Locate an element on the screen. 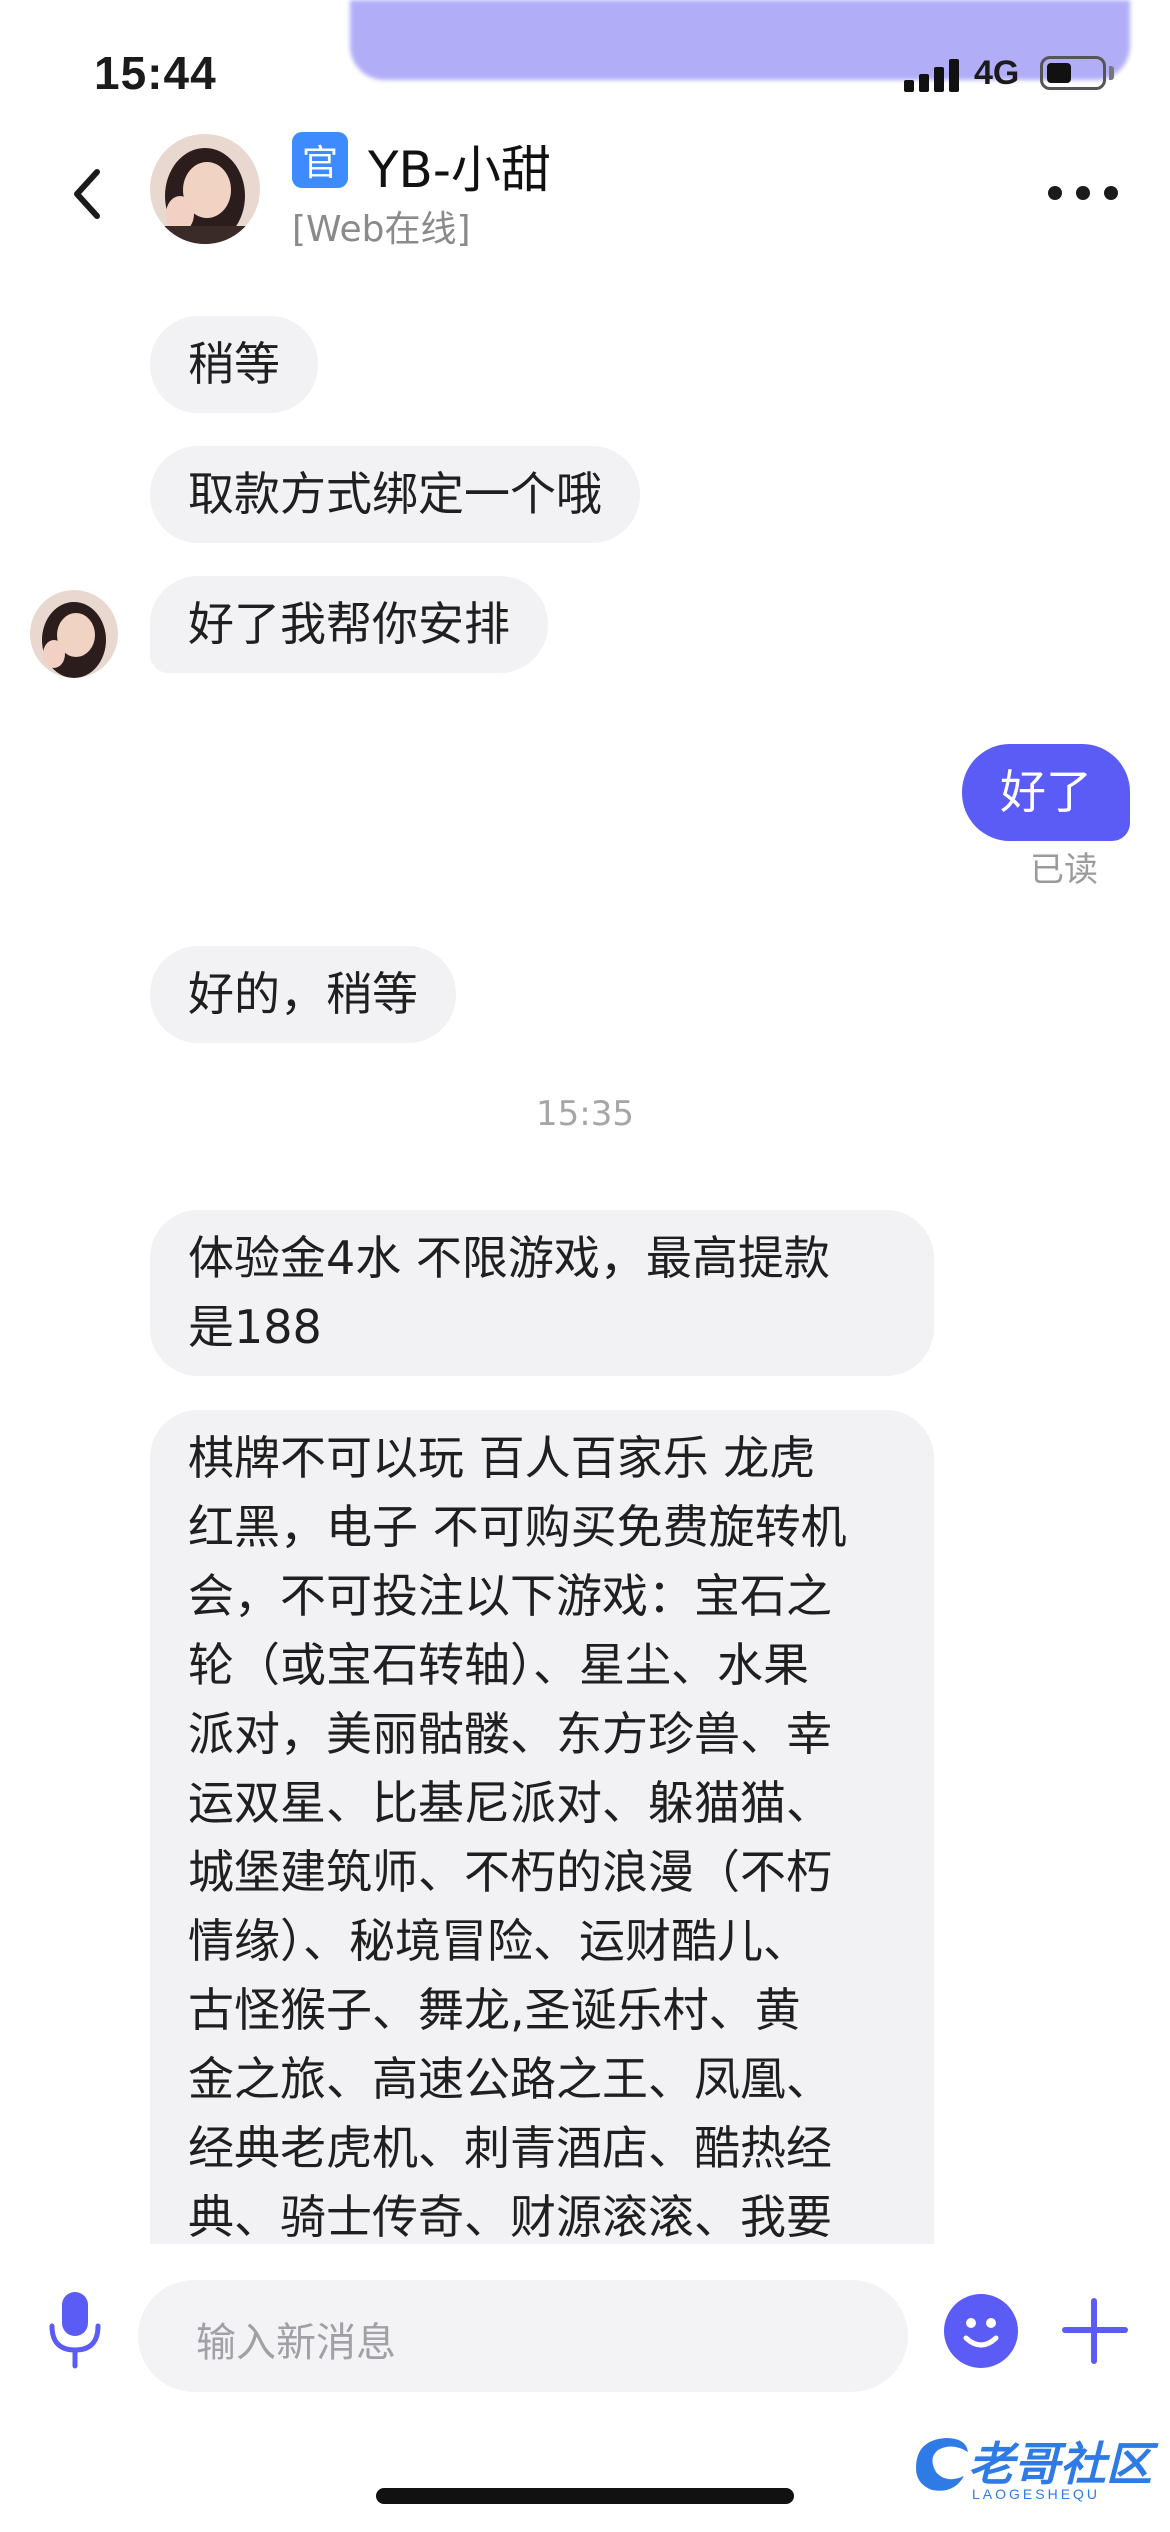  microphone-icon is located at coordinates (75, 2330).